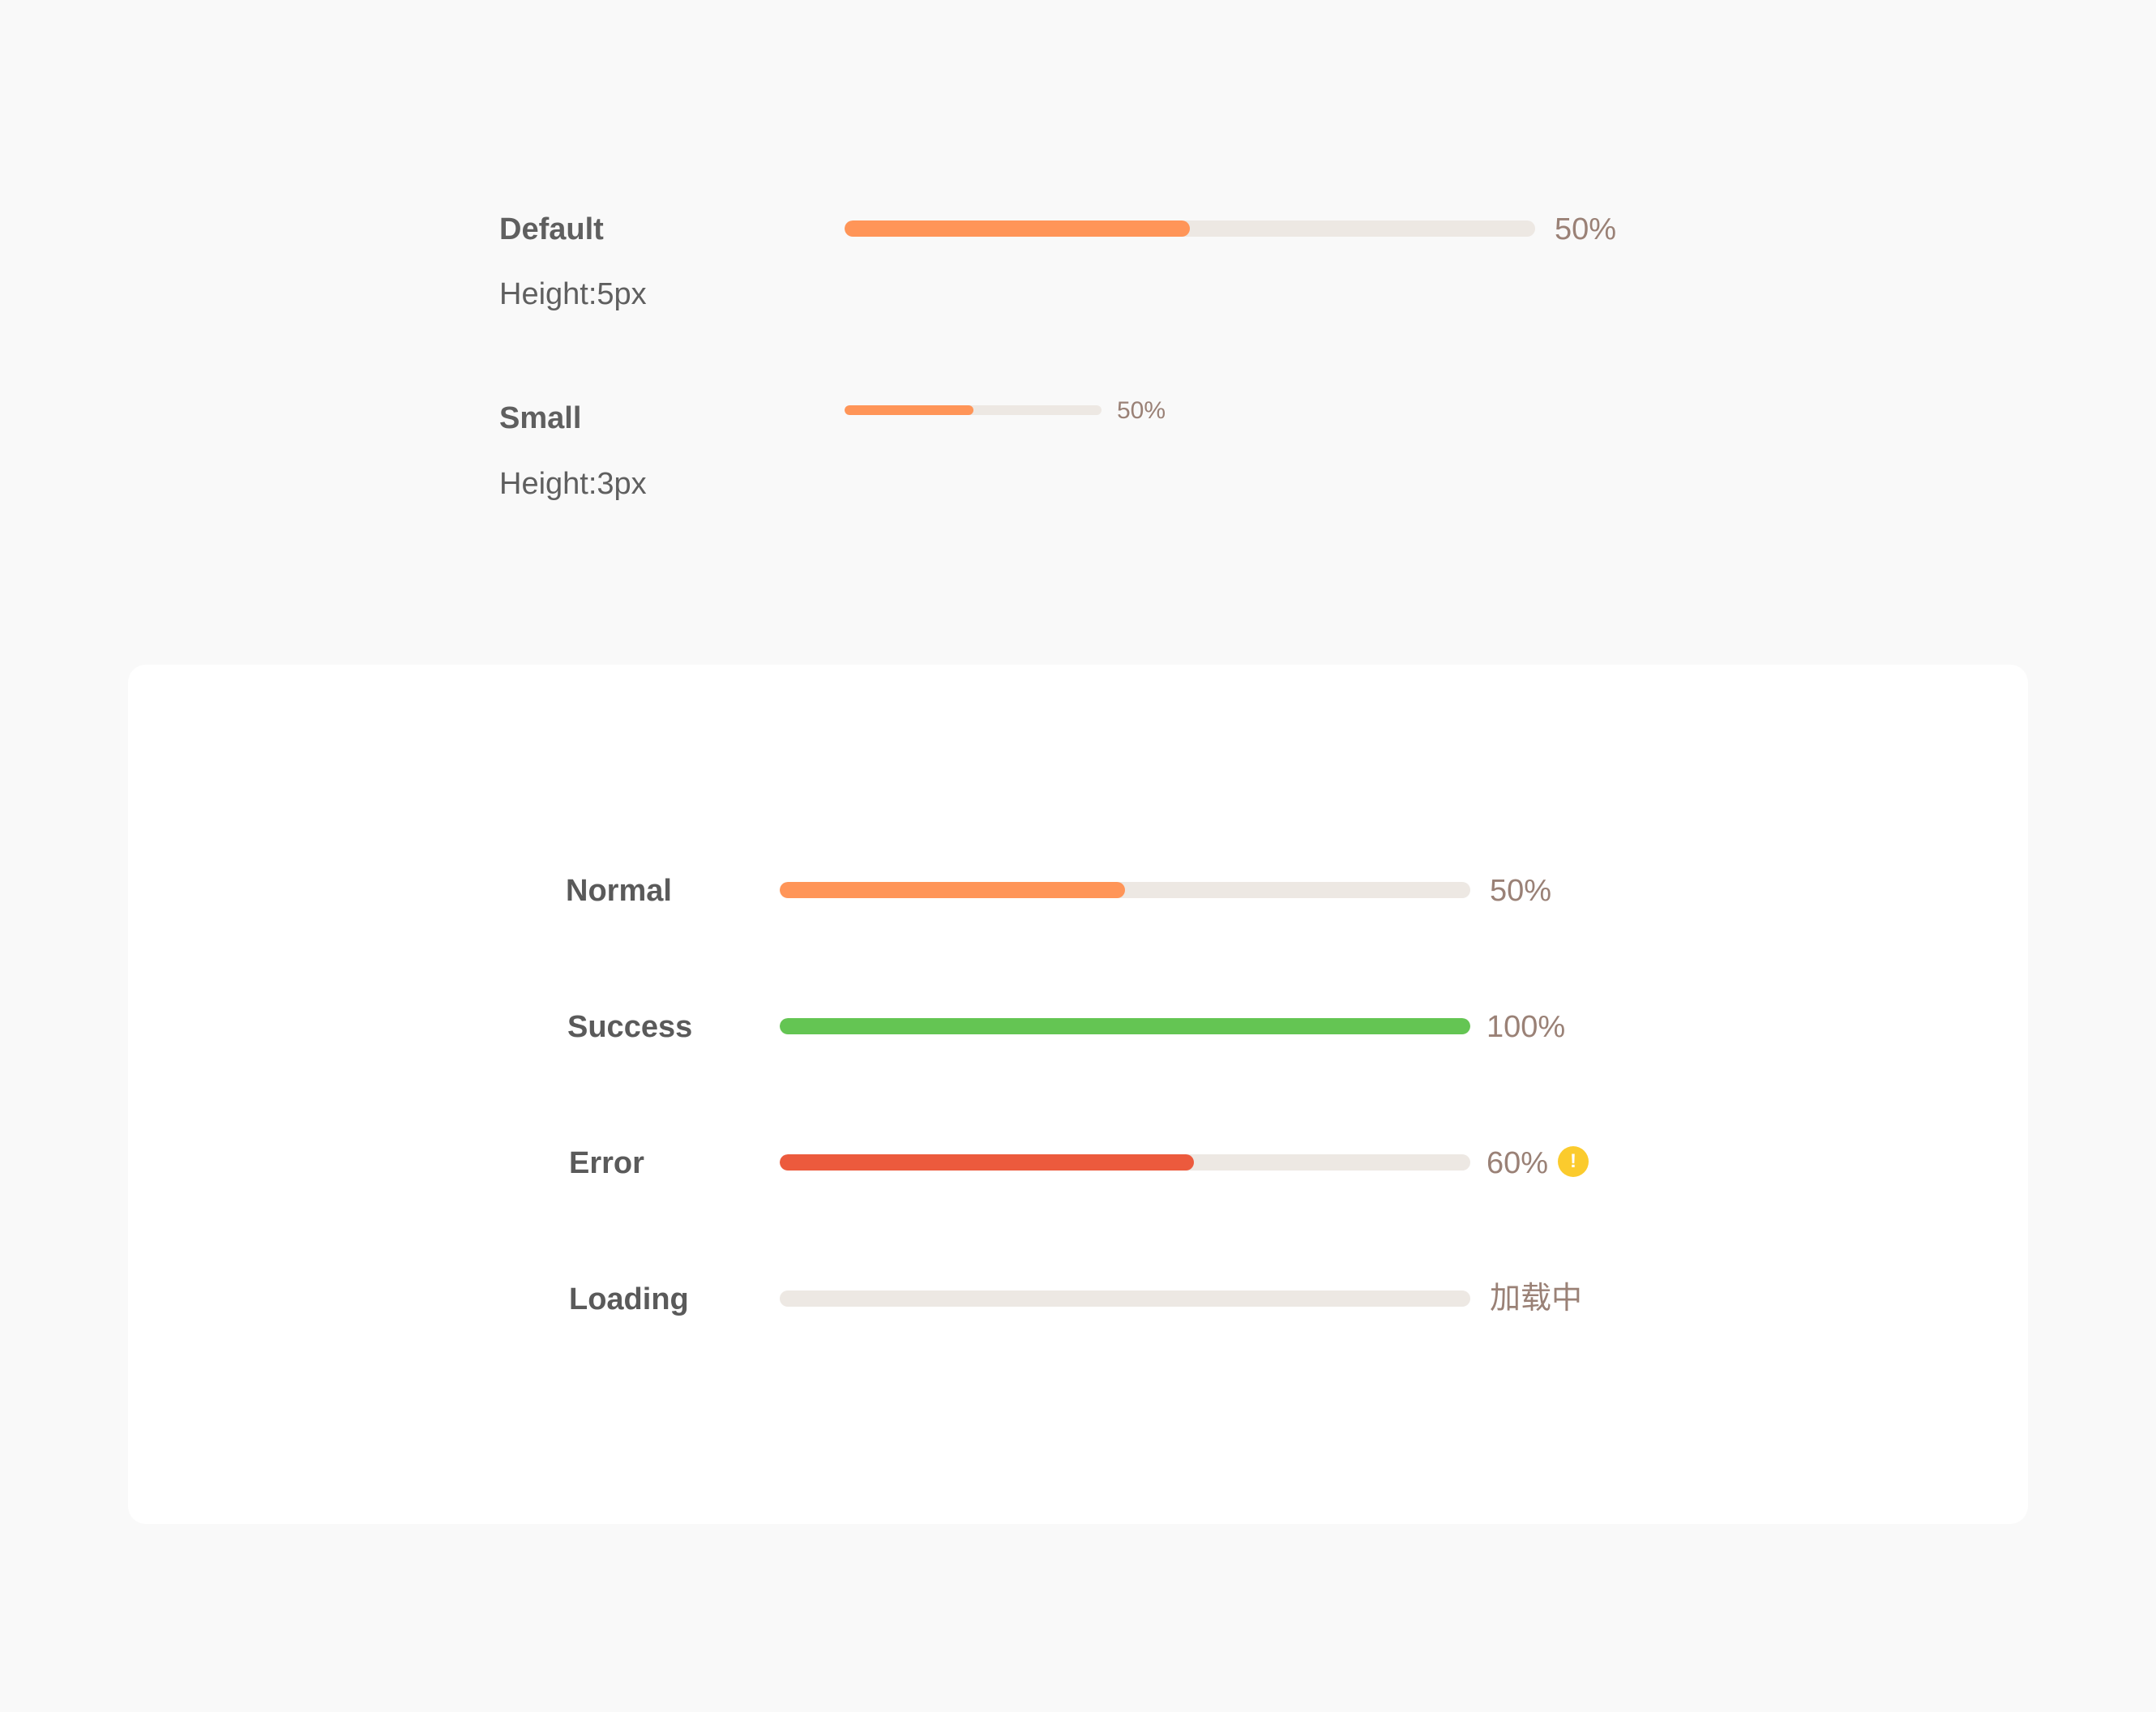 The height and width of the screenshot is (1712, 2156). I want to click on status-label-loading: Loading, so click(629, 1299).